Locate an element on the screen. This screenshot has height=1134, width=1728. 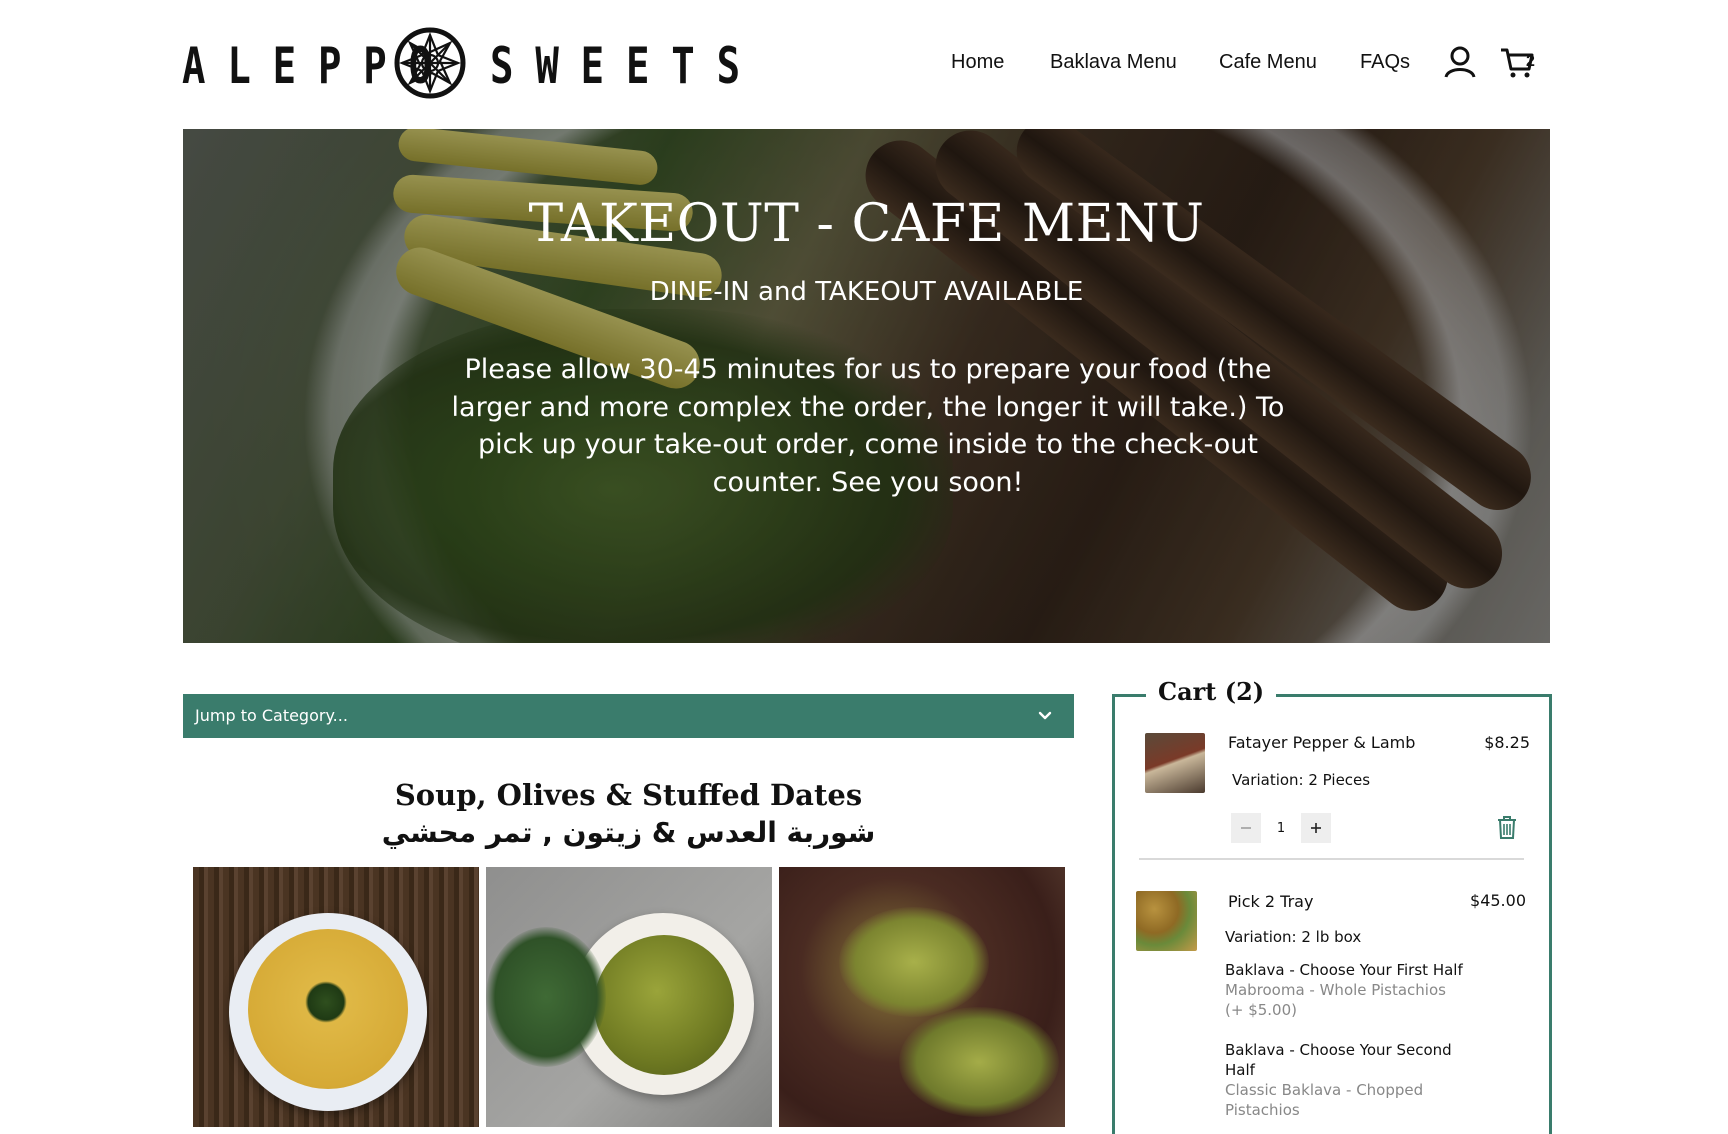
user-icon is located at coordinates (1460, 62).